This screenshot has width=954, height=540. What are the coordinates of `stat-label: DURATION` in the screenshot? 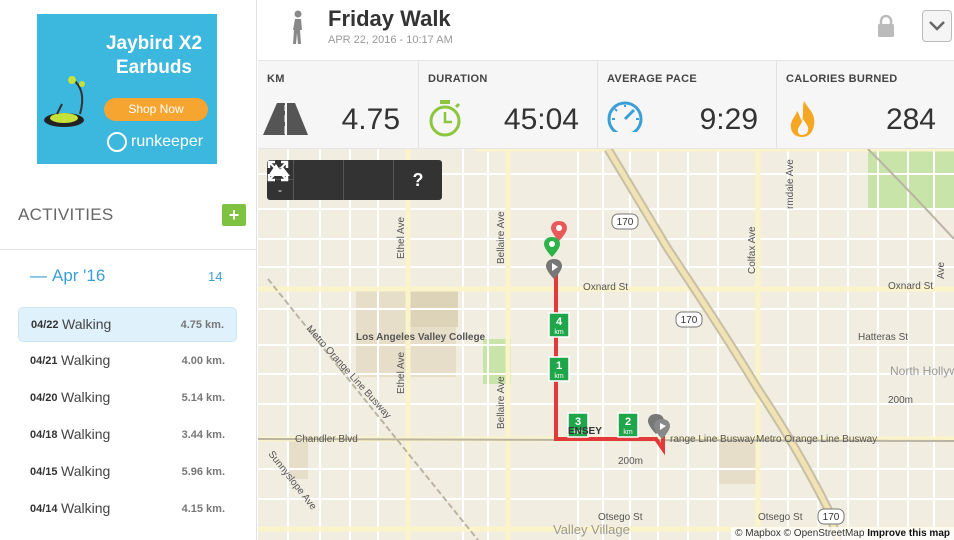 It's located at (458, 79).